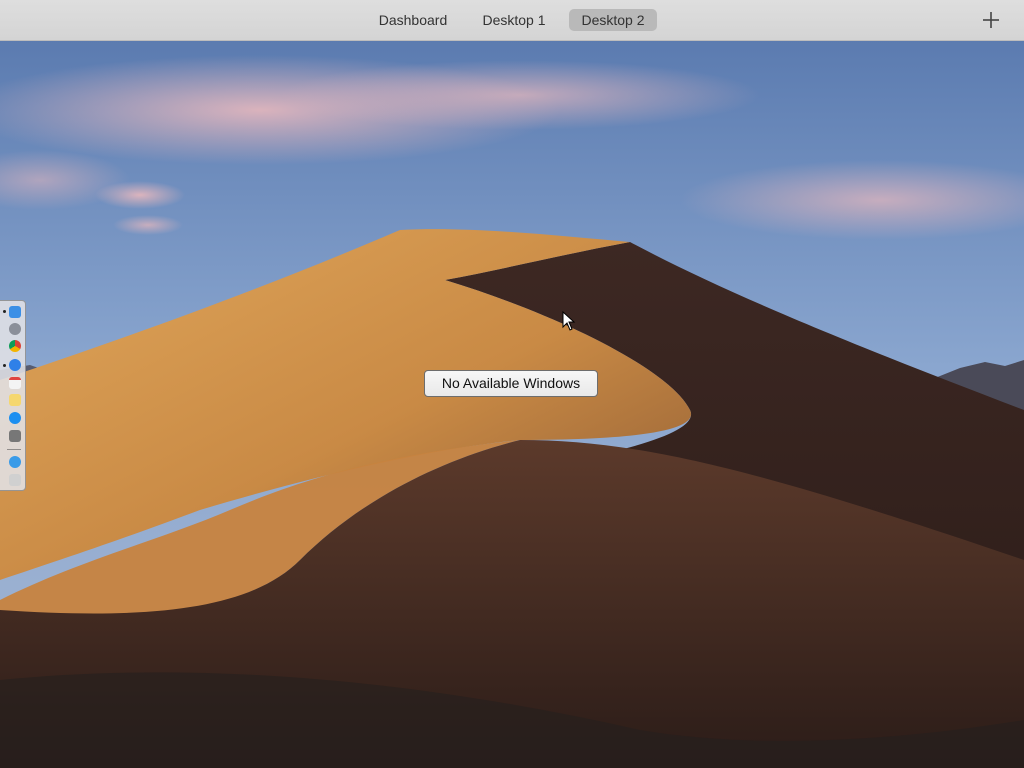 This screenshot has height=768, width=1024. I want to click on mouse-cursor-icon, so click(569, 321).